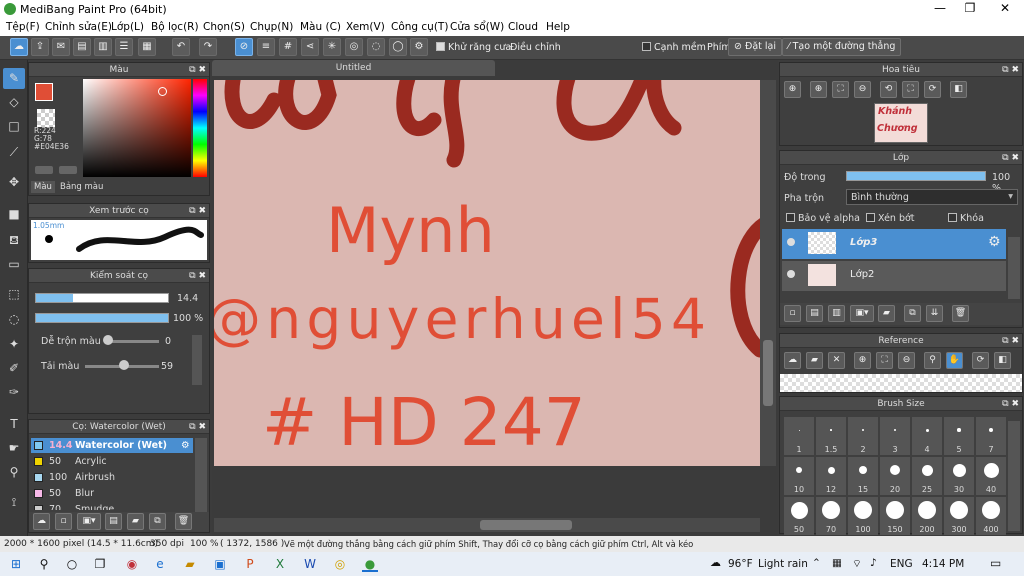  What do you see at coordinates (646, 46) in the screenshot?
I see `soft-edge-checkbox` at bounding box center [646, 46].